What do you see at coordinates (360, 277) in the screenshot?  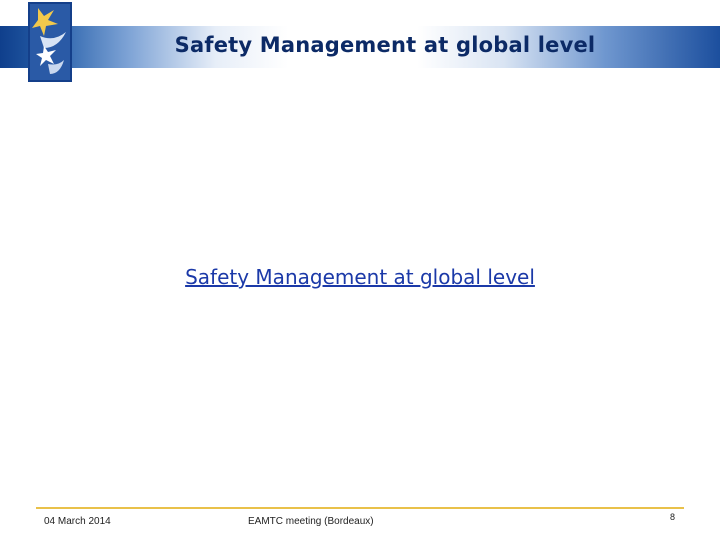 I see `section-link: Safety Management at global level` at bounding box center [360, 277].